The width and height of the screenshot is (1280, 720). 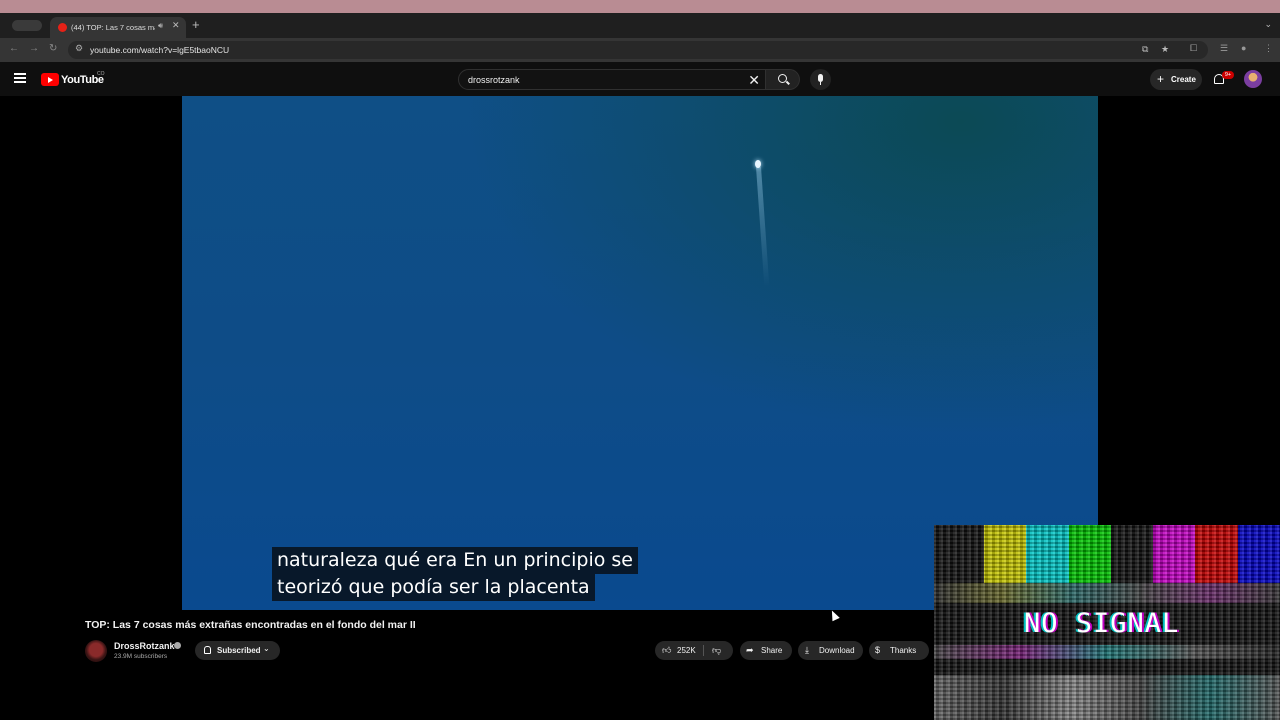 I want to click on browser-tab-active: (44) TOP: Las 7 cosas más 🔊︎ ✕, so click(x=118, y=27).